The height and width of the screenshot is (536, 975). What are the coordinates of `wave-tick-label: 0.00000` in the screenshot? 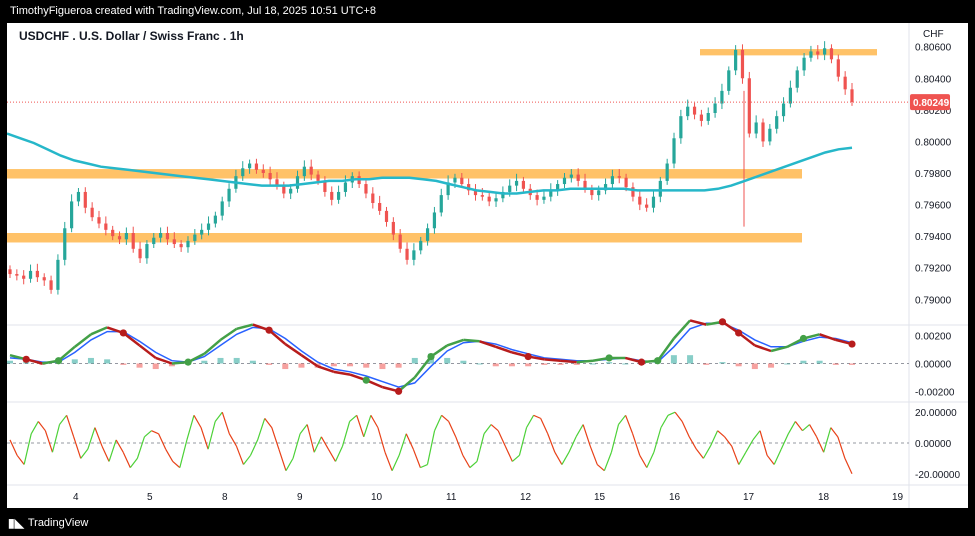 It's located at (933, 365).